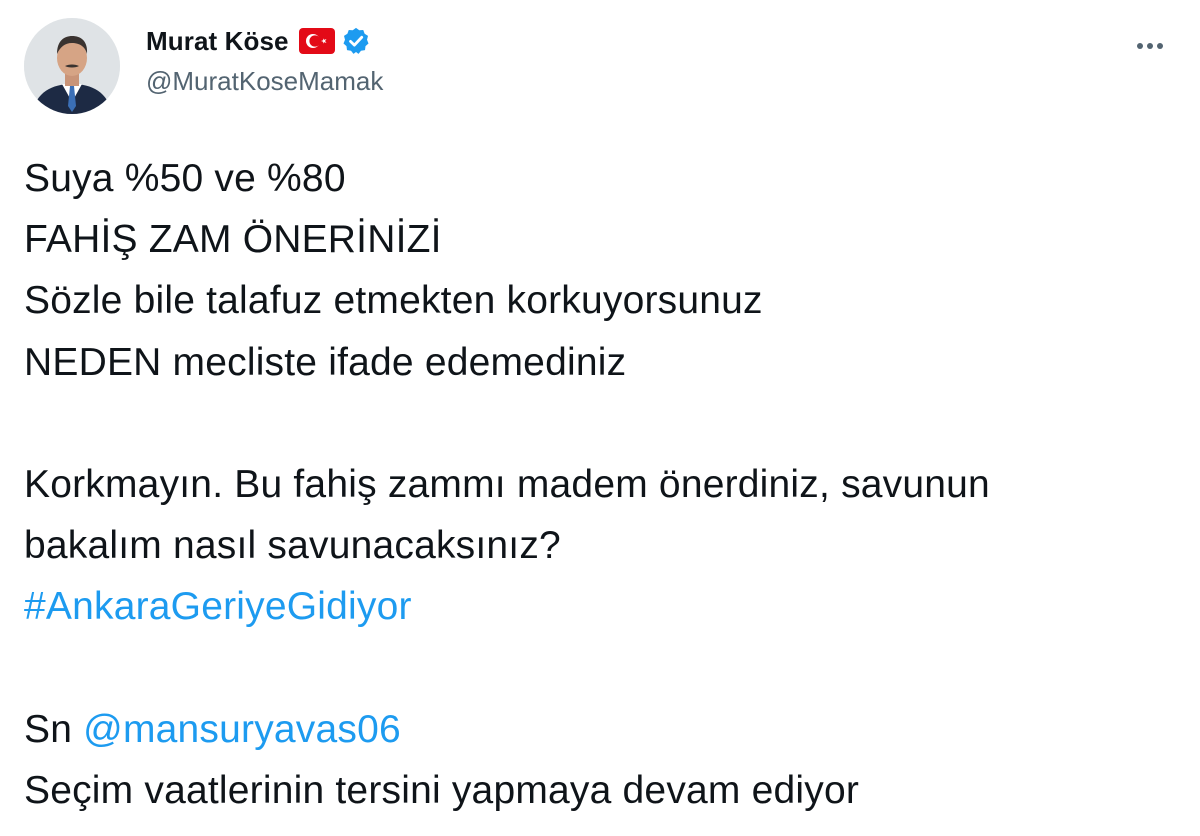 This screenshot has height=836, width=1200. Describe the element at coordinates (242, 729) in the screenshot. I see `mention-link: @mansuryavas06` at that location.